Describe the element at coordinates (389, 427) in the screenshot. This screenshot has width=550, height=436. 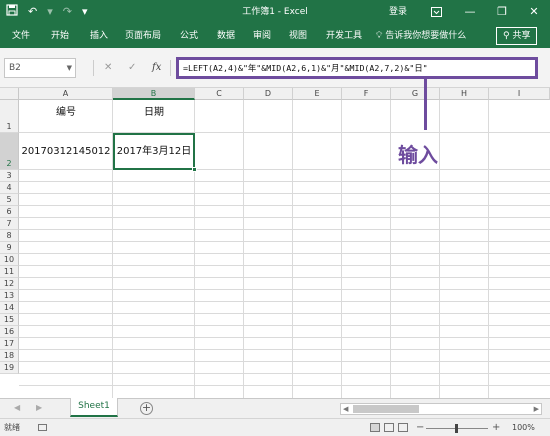
I see `page-layout-view-icon` at that location.